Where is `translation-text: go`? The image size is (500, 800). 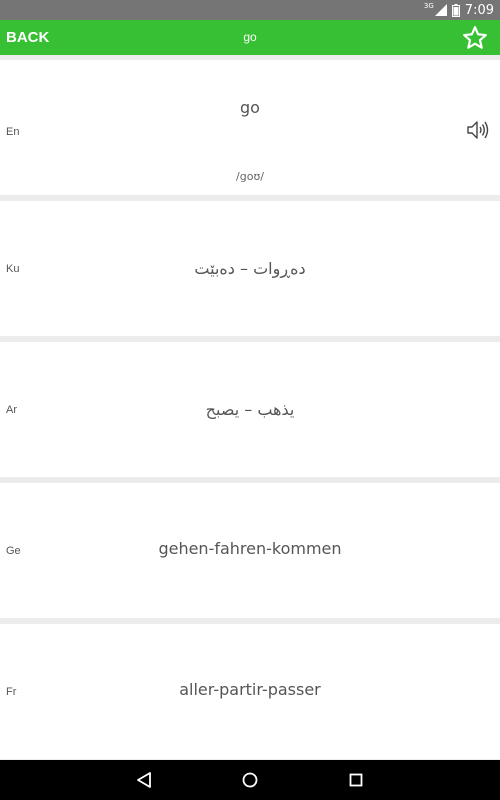
translation-text: go is located at coordinates (250, 107).